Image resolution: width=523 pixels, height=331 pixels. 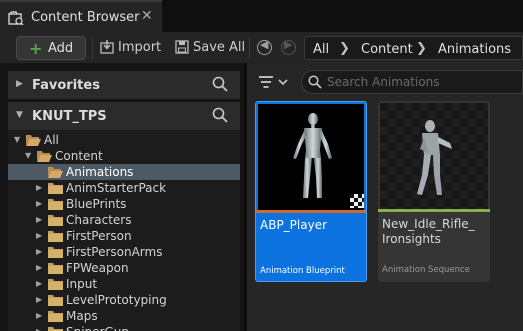 I want to click on tab-content-browser: Content Browser ✕, so click(x=81, y=16).